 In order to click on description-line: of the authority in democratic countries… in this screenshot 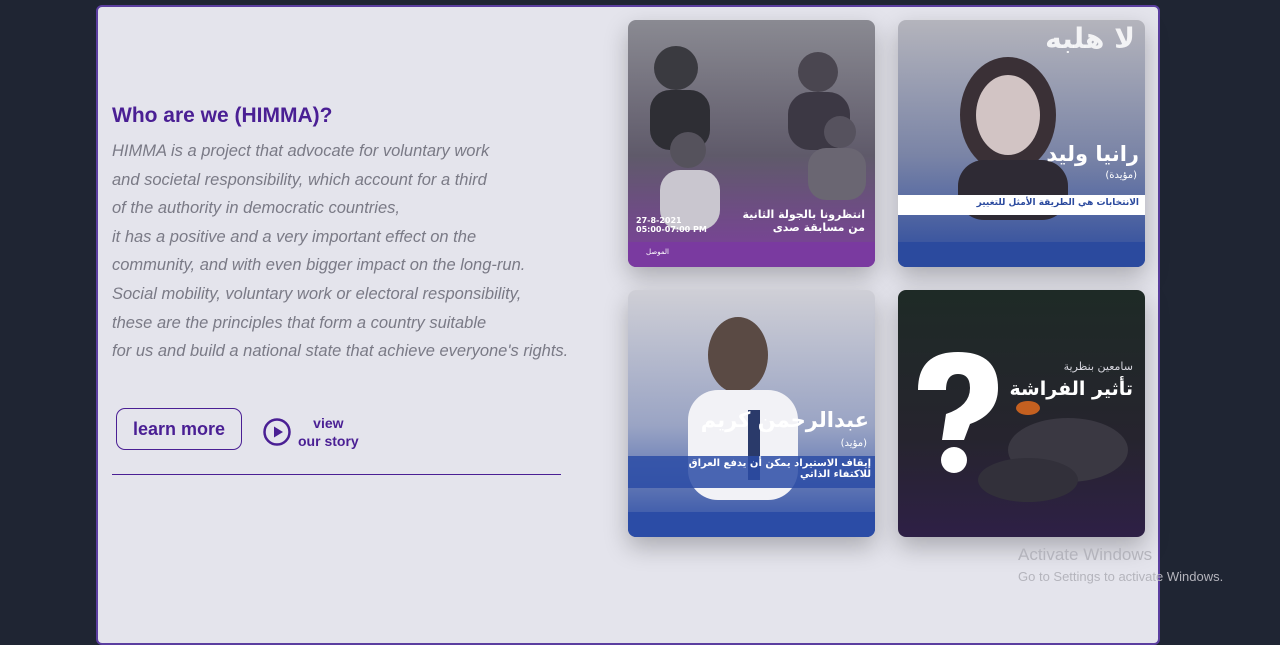, I will do `click(256, 208)`.